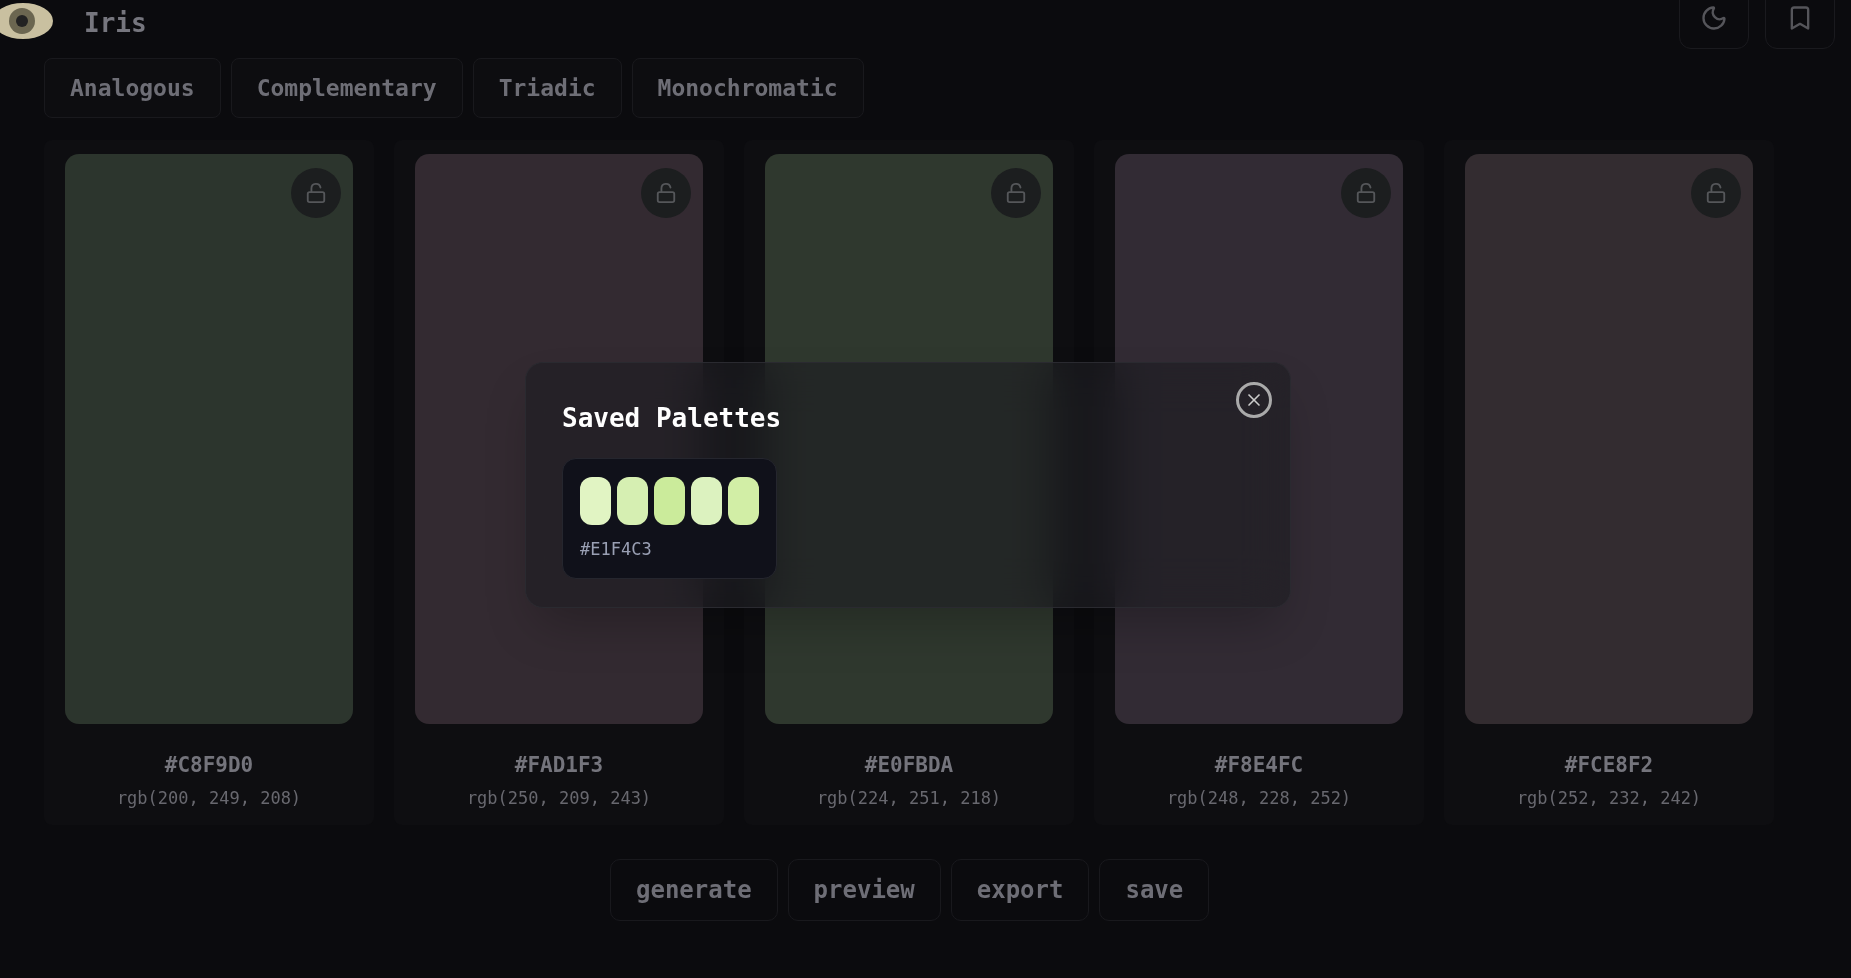 This screenshot has width=1851, height=978. Describe the element at coordinates (115, 23) in the screenshot. I see `app-title: Iris` at that location.